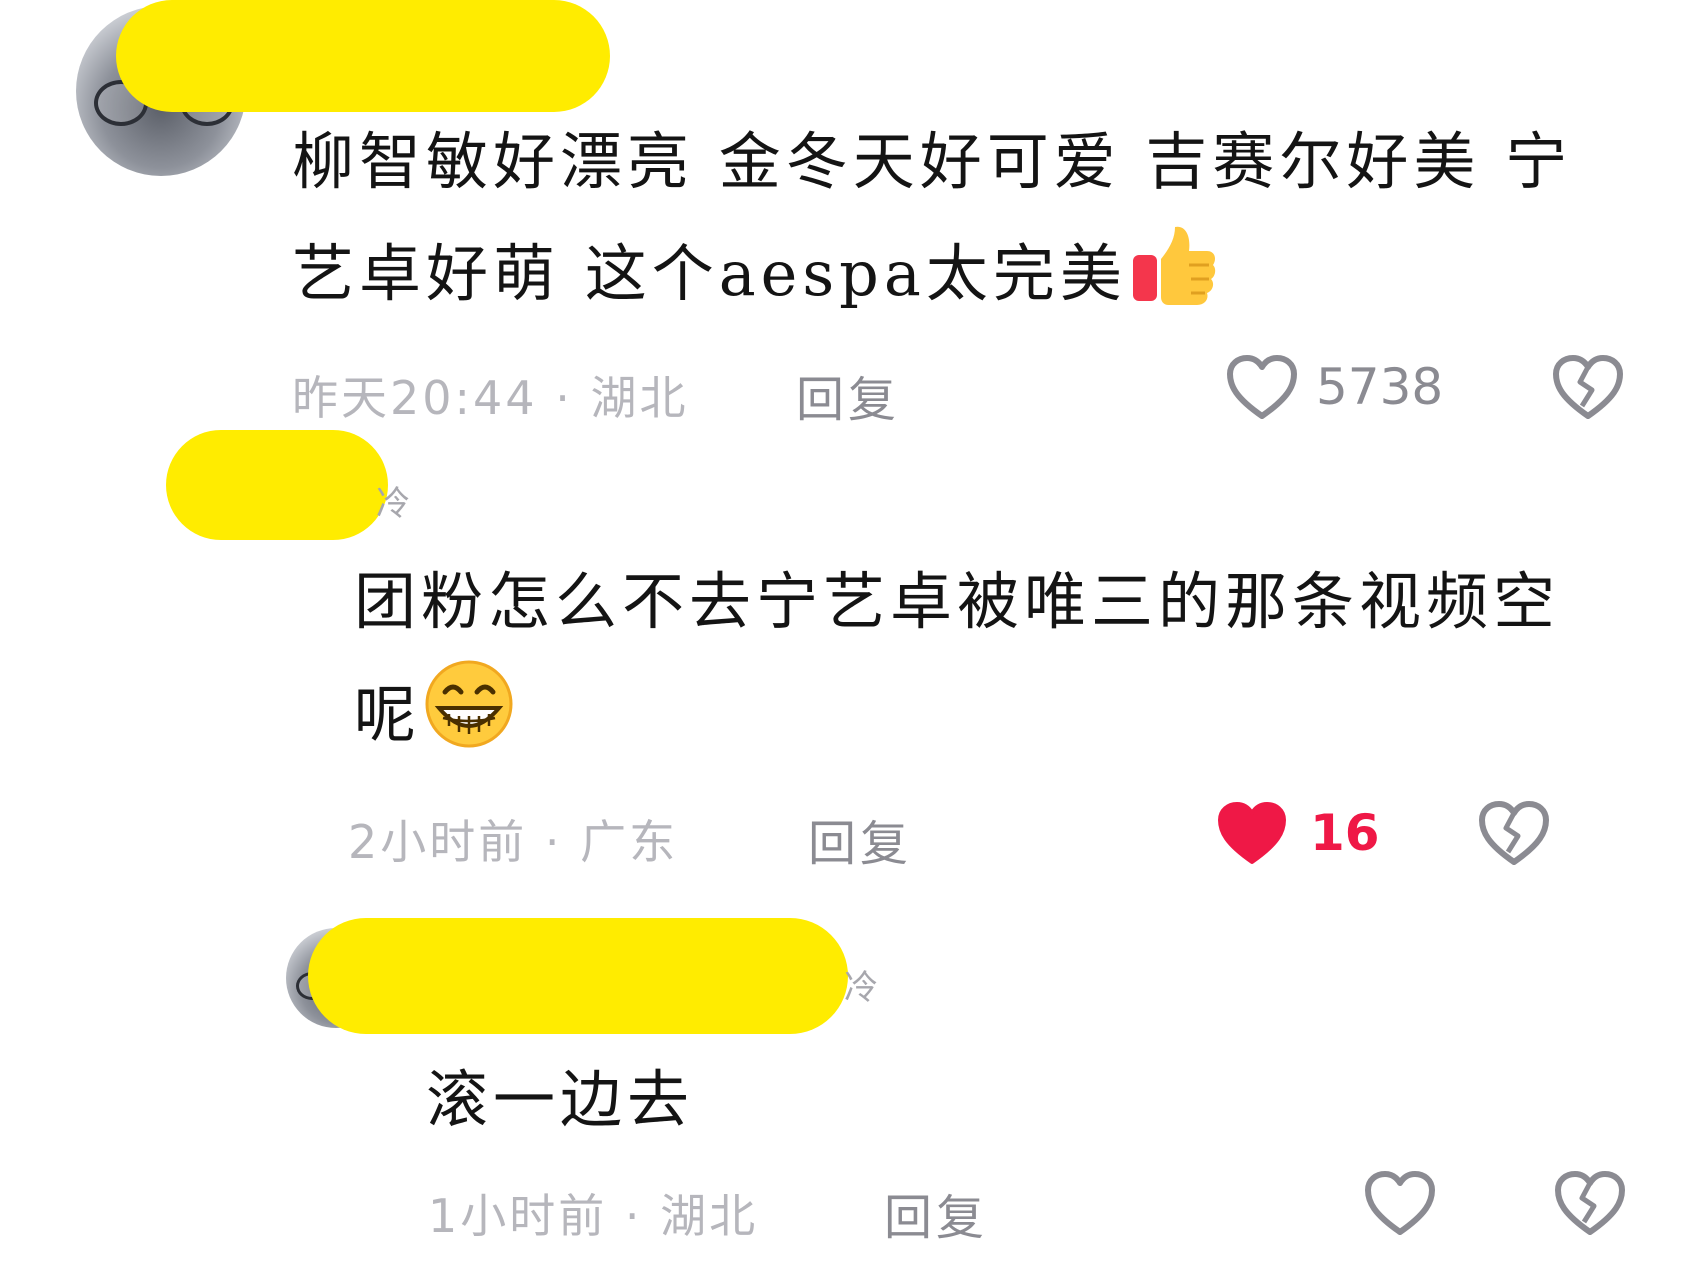 The image size is (1706, 1279). Describe the element at coordinates (962, 225) in the screenshot. I see `comment-text: 柳智敏好漂亮 金冬天好可爱 吉赛尔好美 宁艺卓好萌 这个aespa太完美` at that location.